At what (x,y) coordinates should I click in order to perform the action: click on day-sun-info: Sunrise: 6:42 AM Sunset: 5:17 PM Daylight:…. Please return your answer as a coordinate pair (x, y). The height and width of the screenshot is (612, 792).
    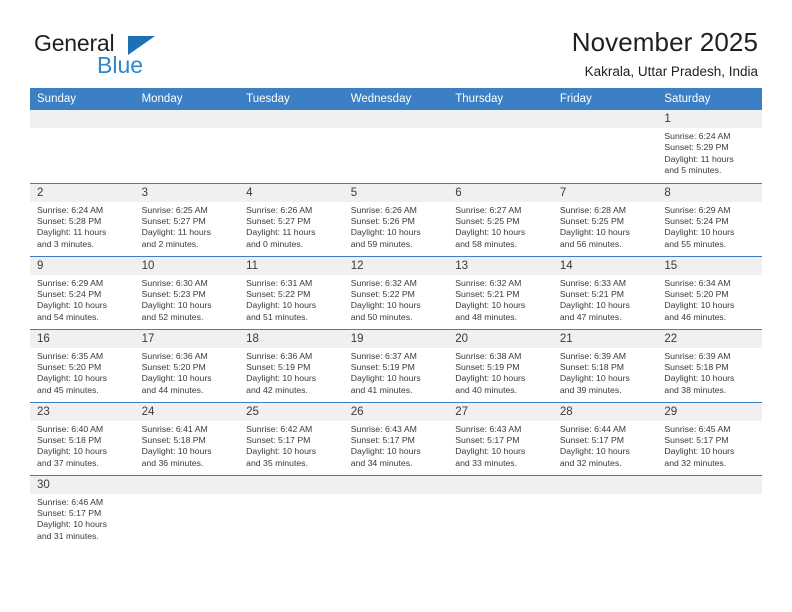
    Looking at the image, I should click on (291, 445).